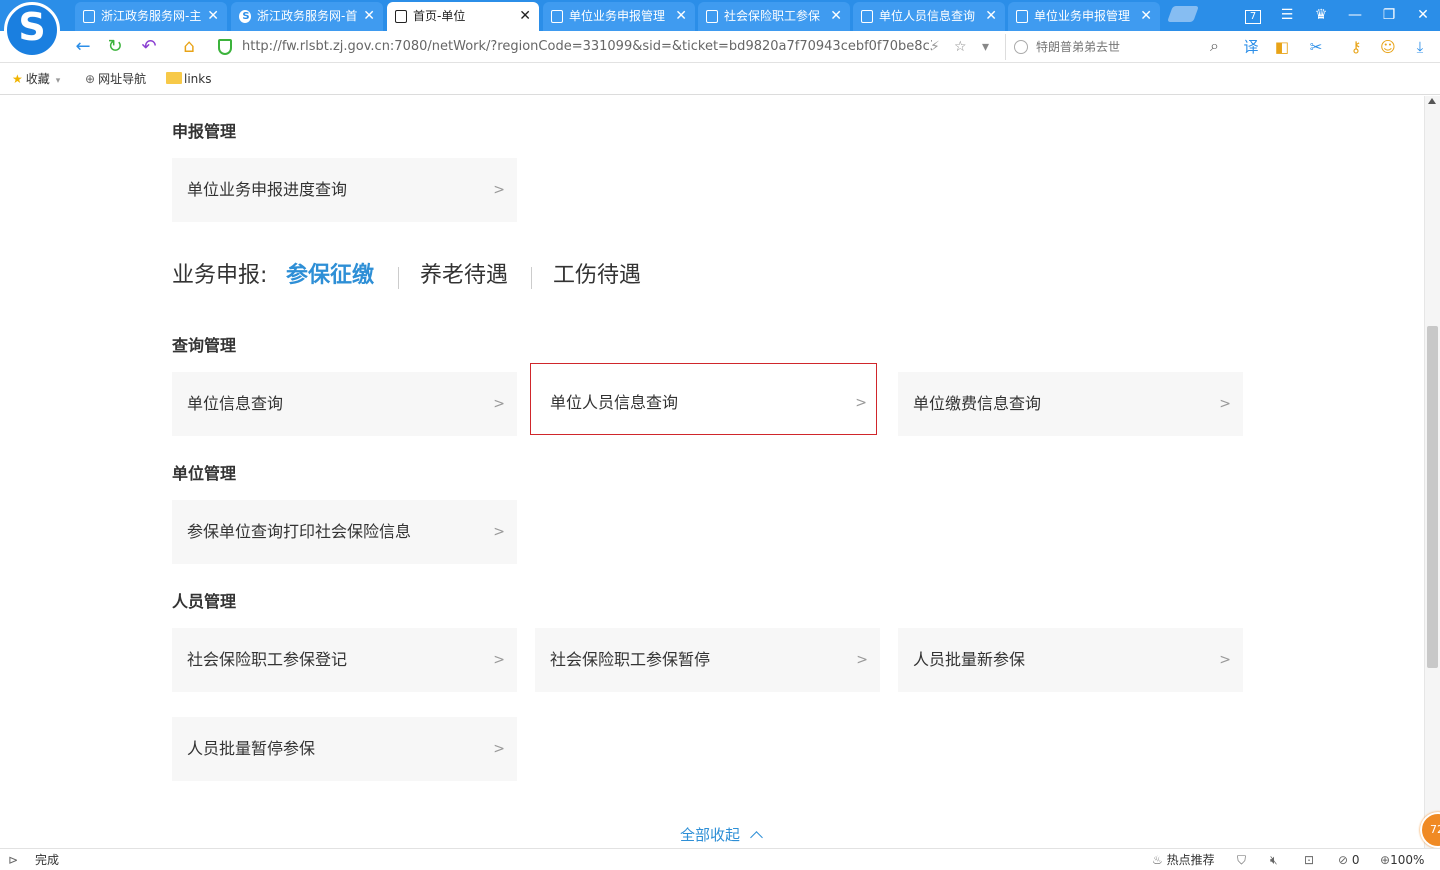 This screenshot has height=870, width=1440. What do you see at coordinates (960, 47) in the screenshot?
I see `bookmark-star-icon: ☆` at bounding box center [960, 47].